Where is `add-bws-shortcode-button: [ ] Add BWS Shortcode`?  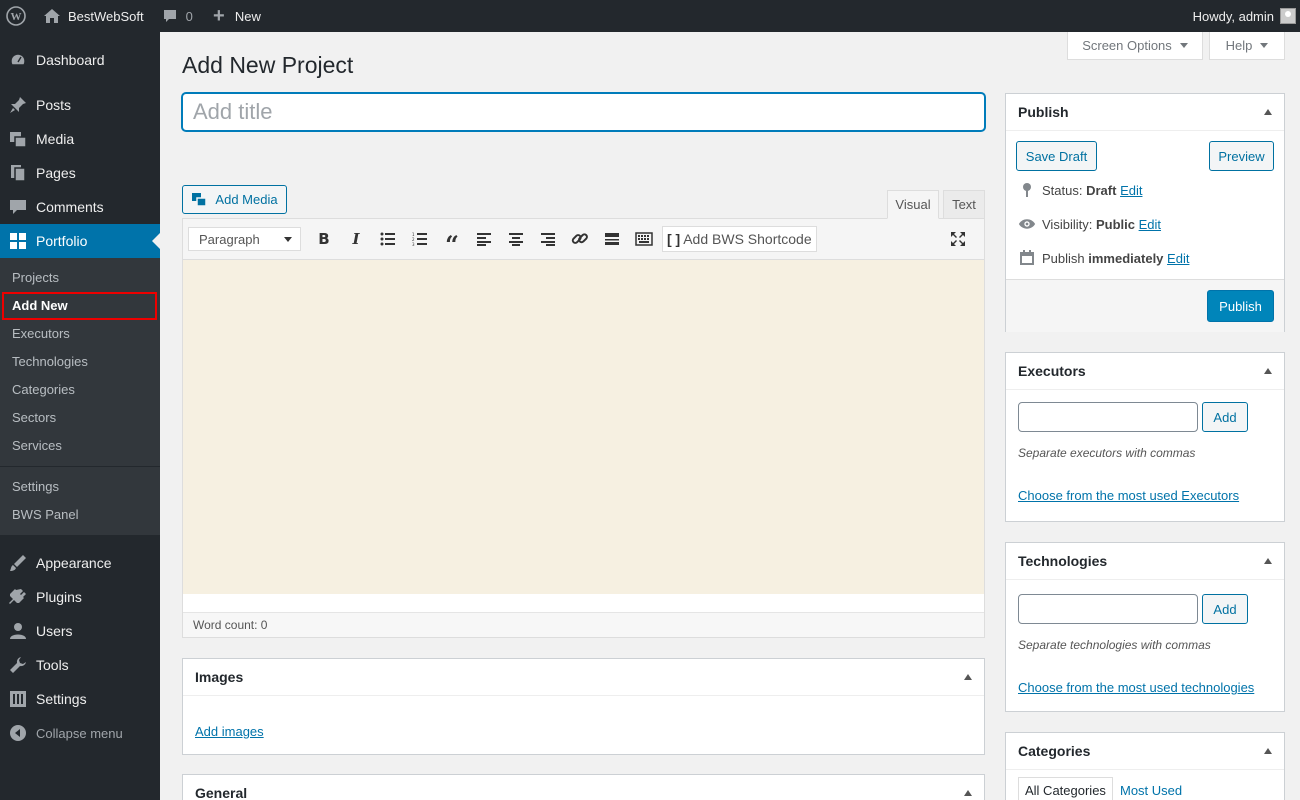 add-bws-shortcode-button: [ ] Add BWS Shortcode is located at coordinates (739, 239).